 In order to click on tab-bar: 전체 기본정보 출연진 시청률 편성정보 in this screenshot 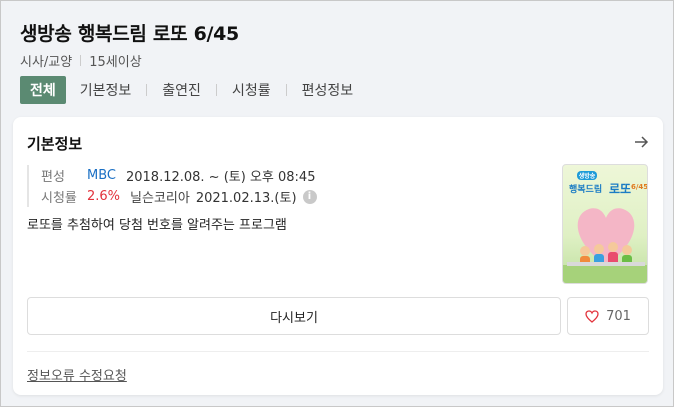, I will do `click(186, 90)`.